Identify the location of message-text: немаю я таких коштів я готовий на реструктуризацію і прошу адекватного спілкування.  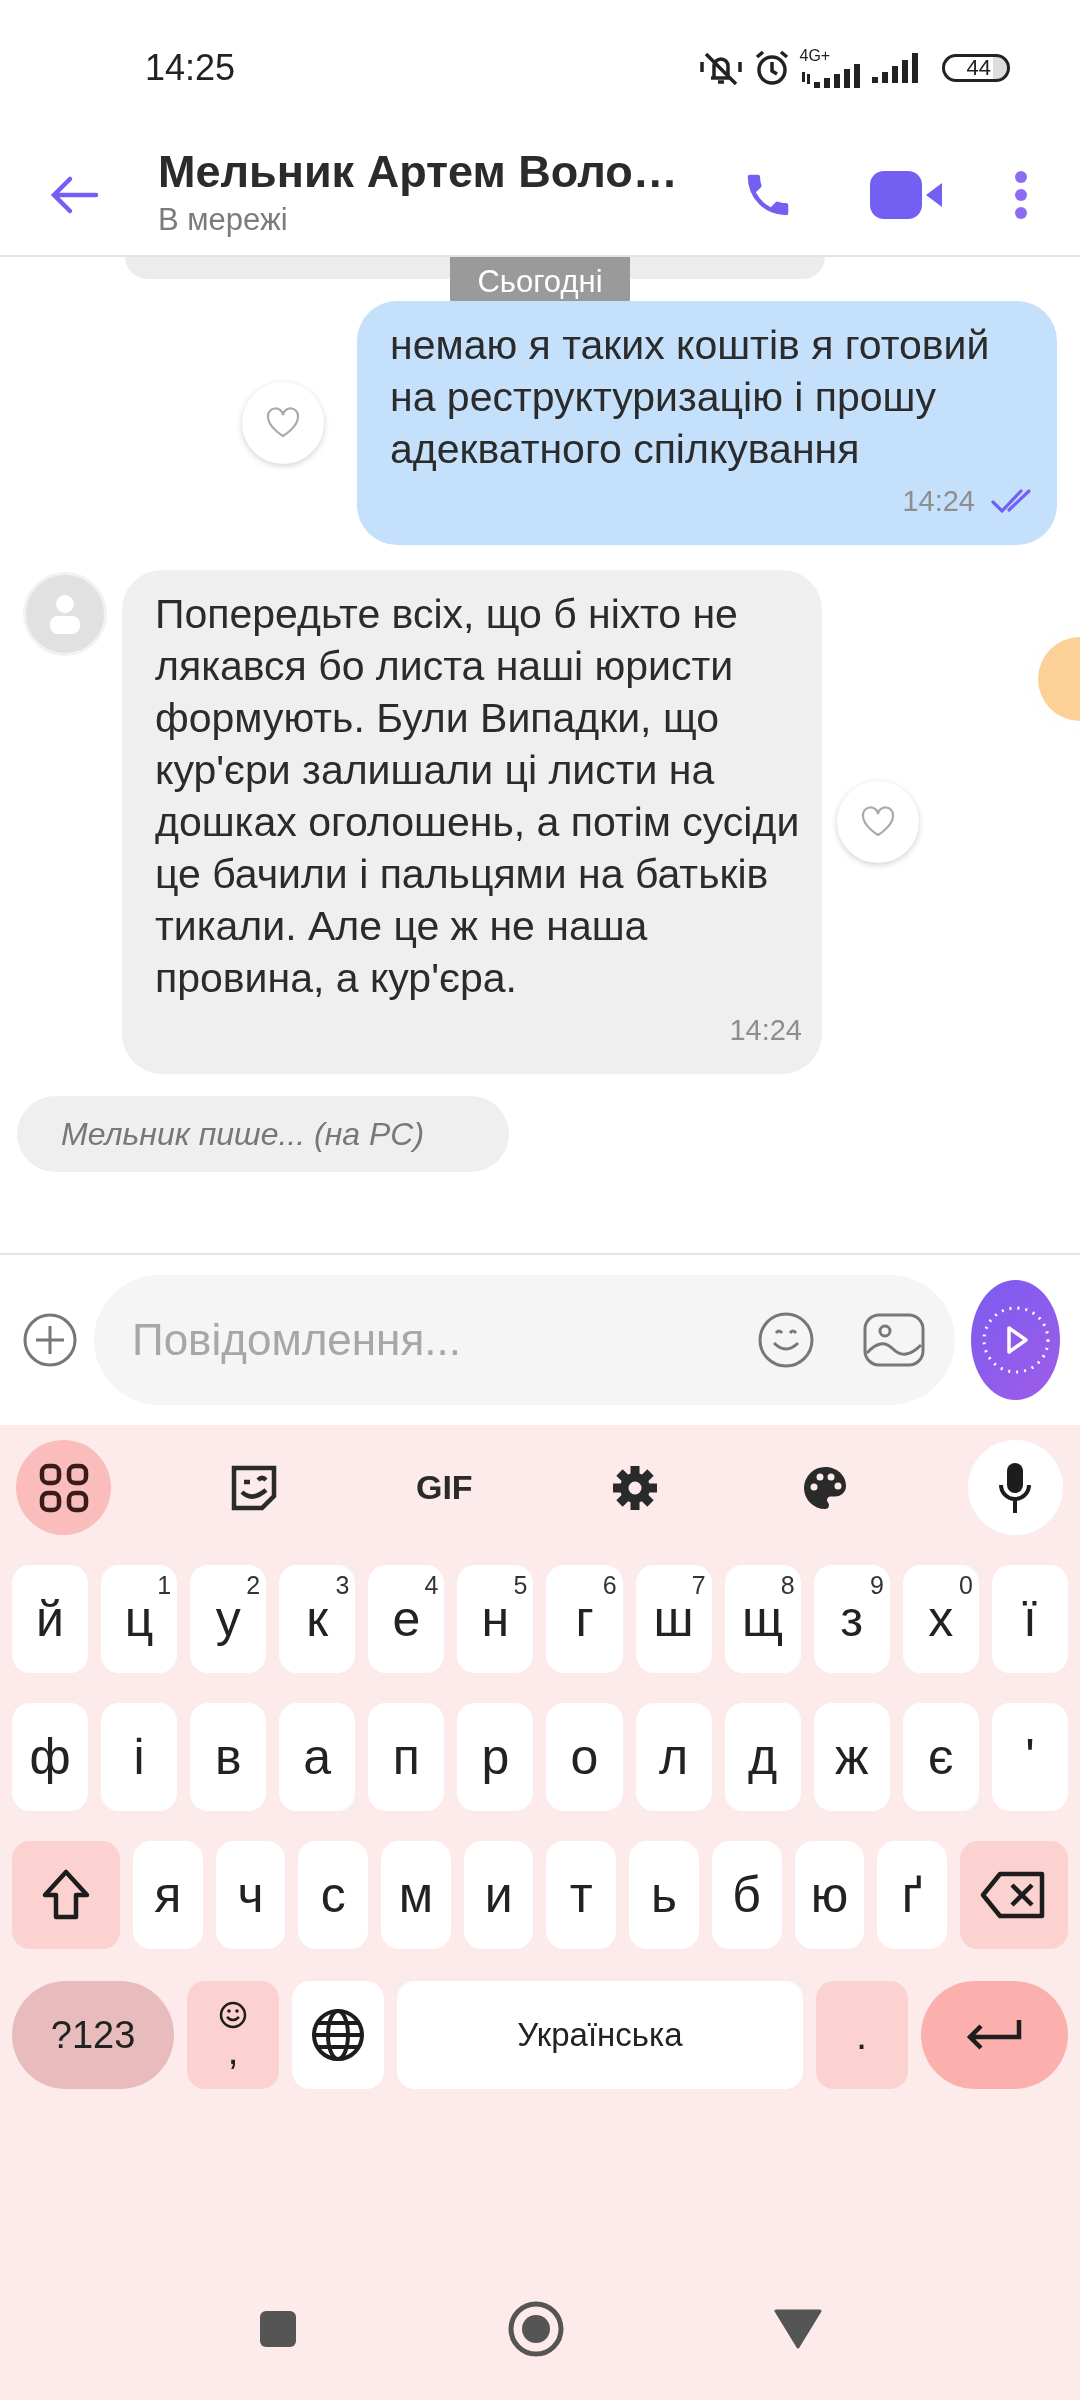
(690, 397).